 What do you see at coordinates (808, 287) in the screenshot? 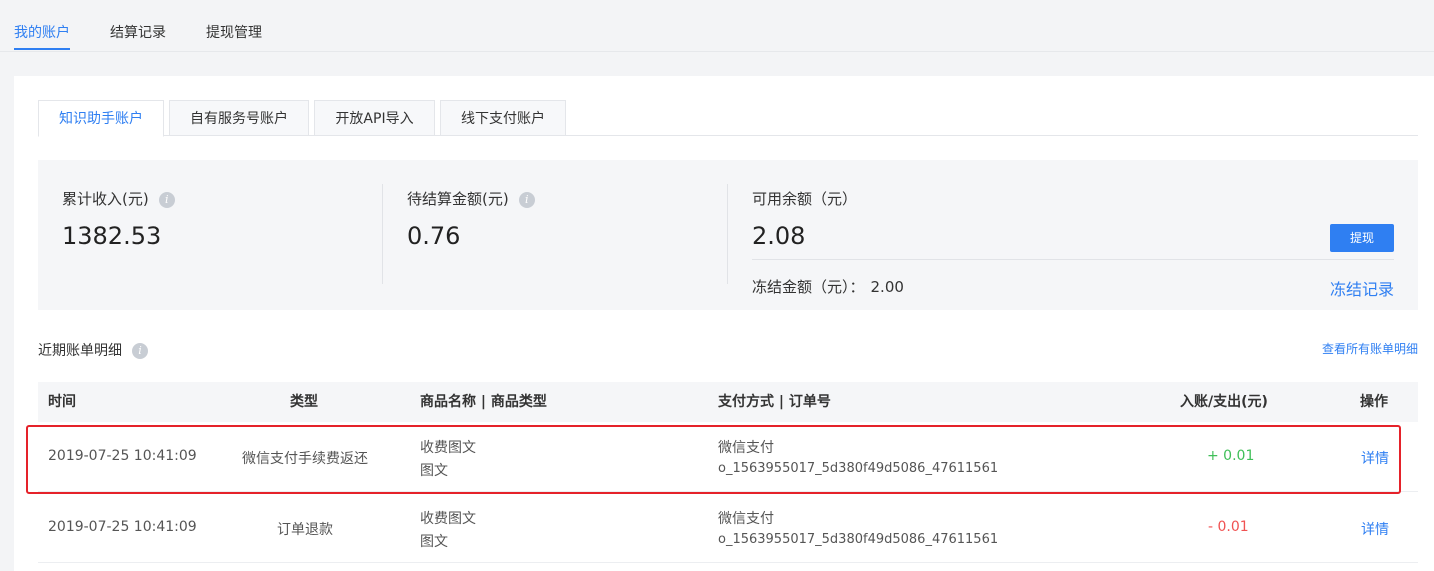
I see `frozen-amount-label: 冻结金额（元）：` at bounding box center [808, 287].